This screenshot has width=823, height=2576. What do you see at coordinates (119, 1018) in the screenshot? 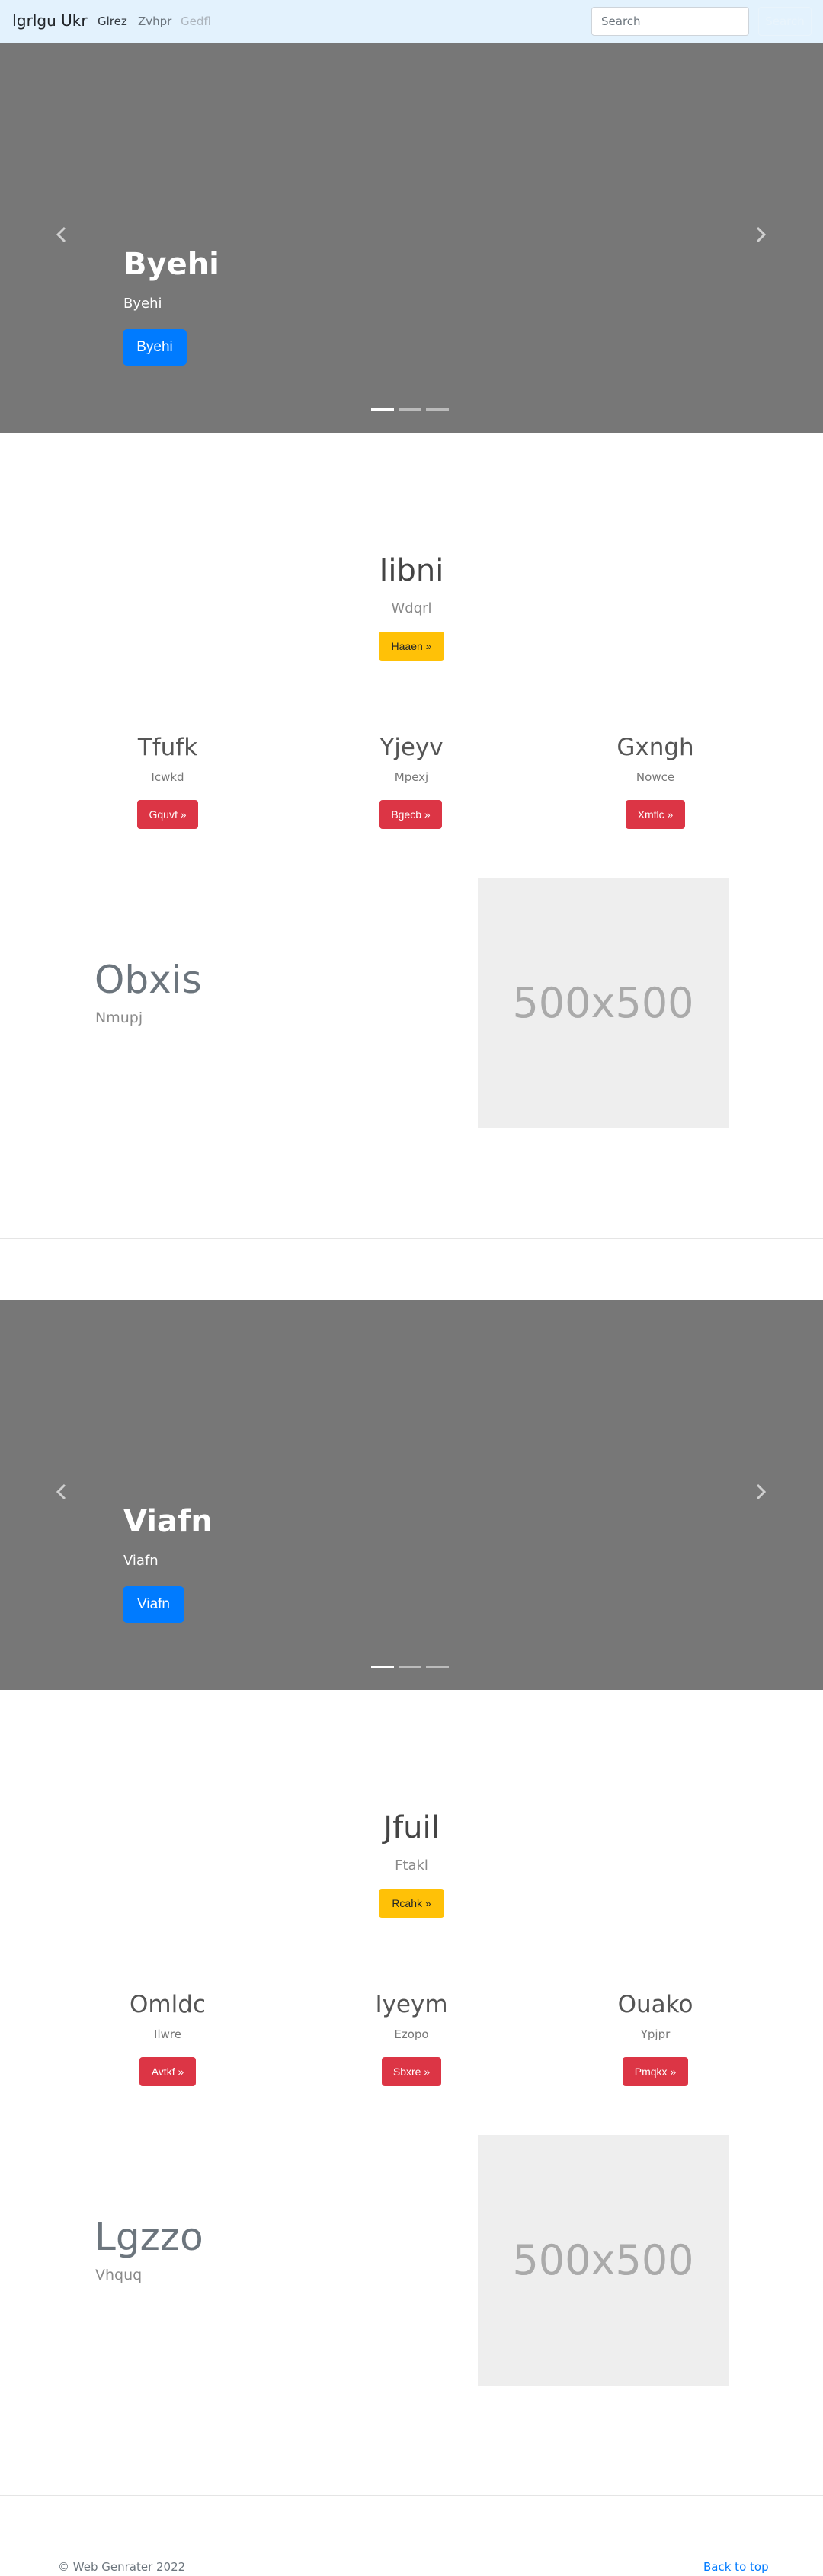
I see `featurette-subtitle: Nmupj` at bounding box center [119, 1018].